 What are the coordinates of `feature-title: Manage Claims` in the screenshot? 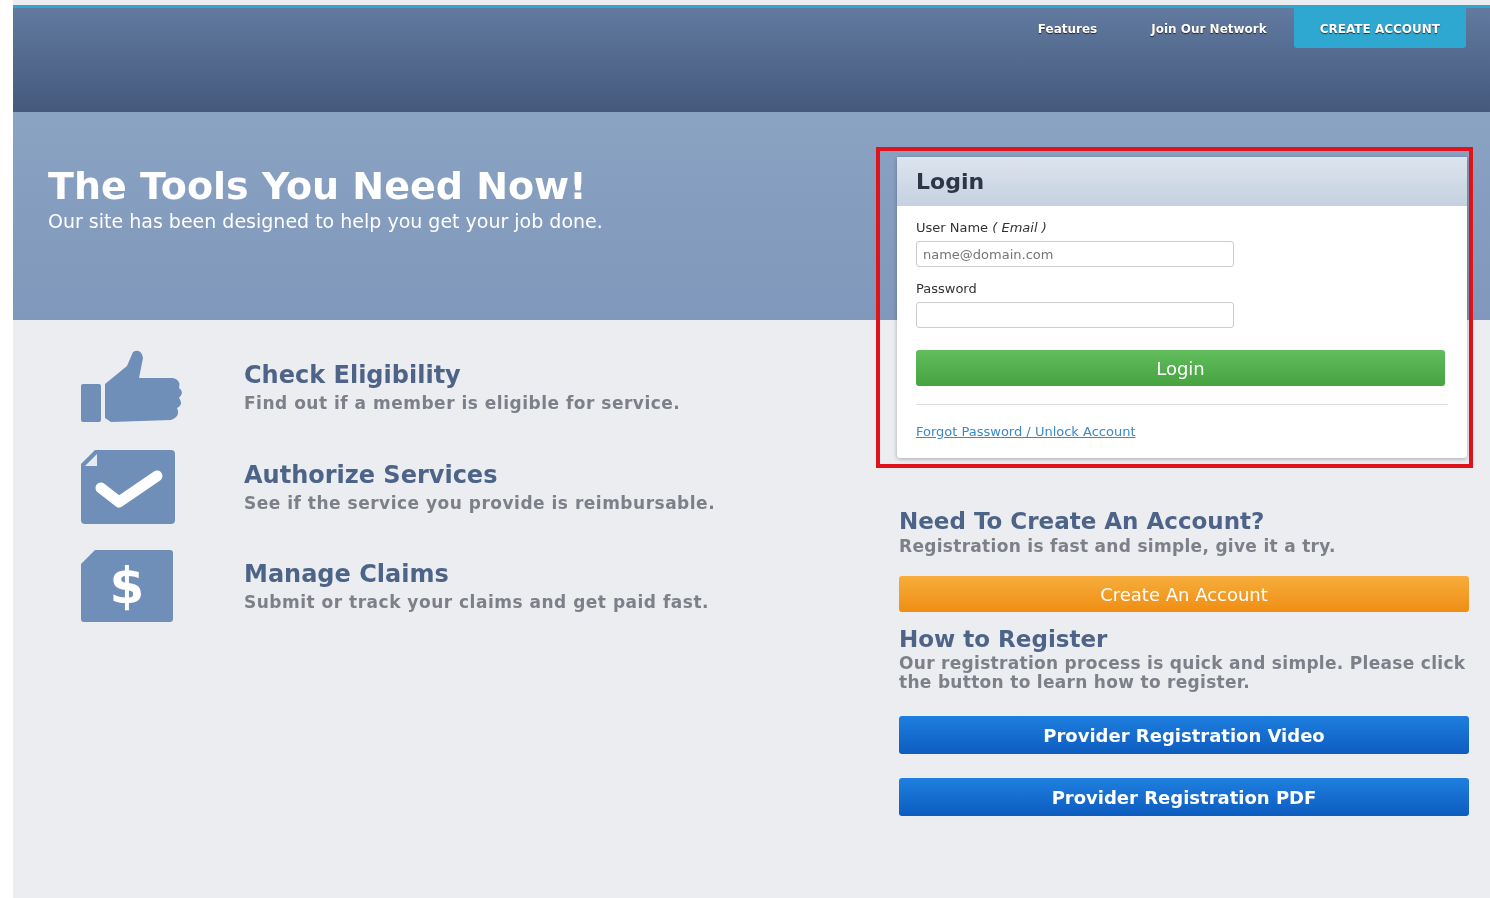 It's located at (347, 574).